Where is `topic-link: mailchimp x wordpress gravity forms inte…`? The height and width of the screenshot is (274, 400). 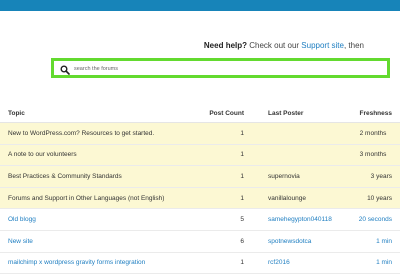
topic-link: mailchimp x wordpress gravity forms inte… is located at coordinates (76, 262).